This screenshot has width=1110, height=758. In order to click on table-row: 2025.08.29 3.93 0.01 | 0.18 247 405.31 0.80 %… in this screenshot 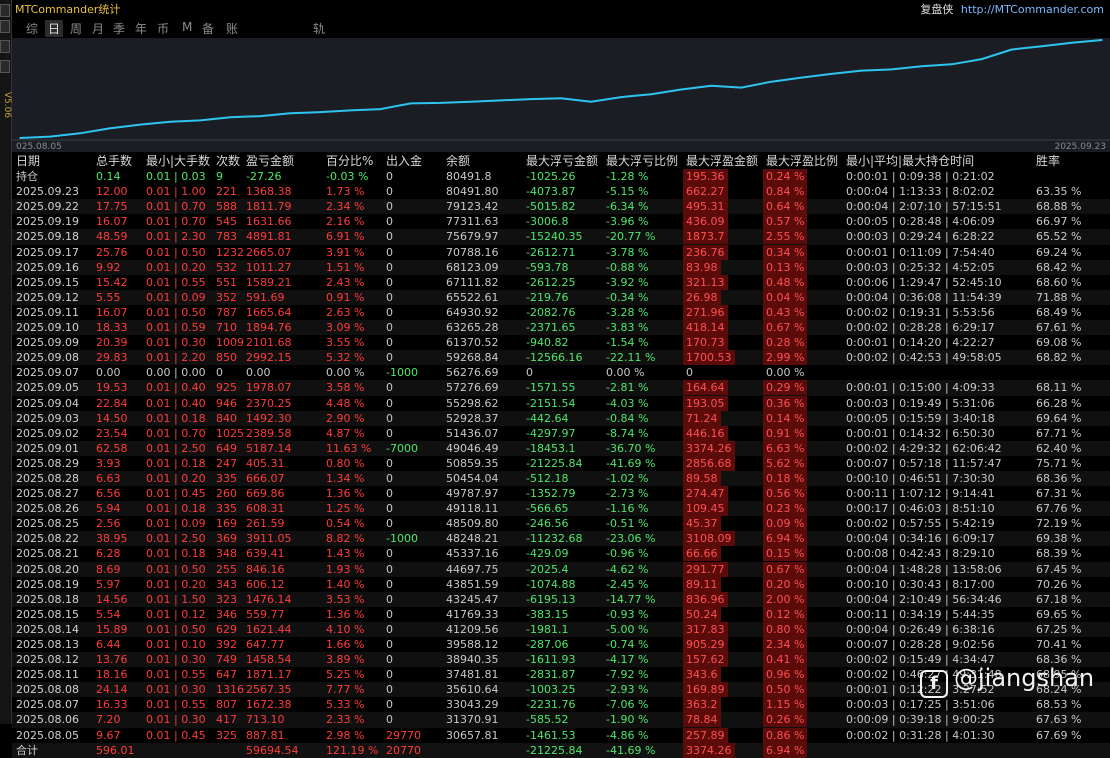, I will do `click(561, 463)`.